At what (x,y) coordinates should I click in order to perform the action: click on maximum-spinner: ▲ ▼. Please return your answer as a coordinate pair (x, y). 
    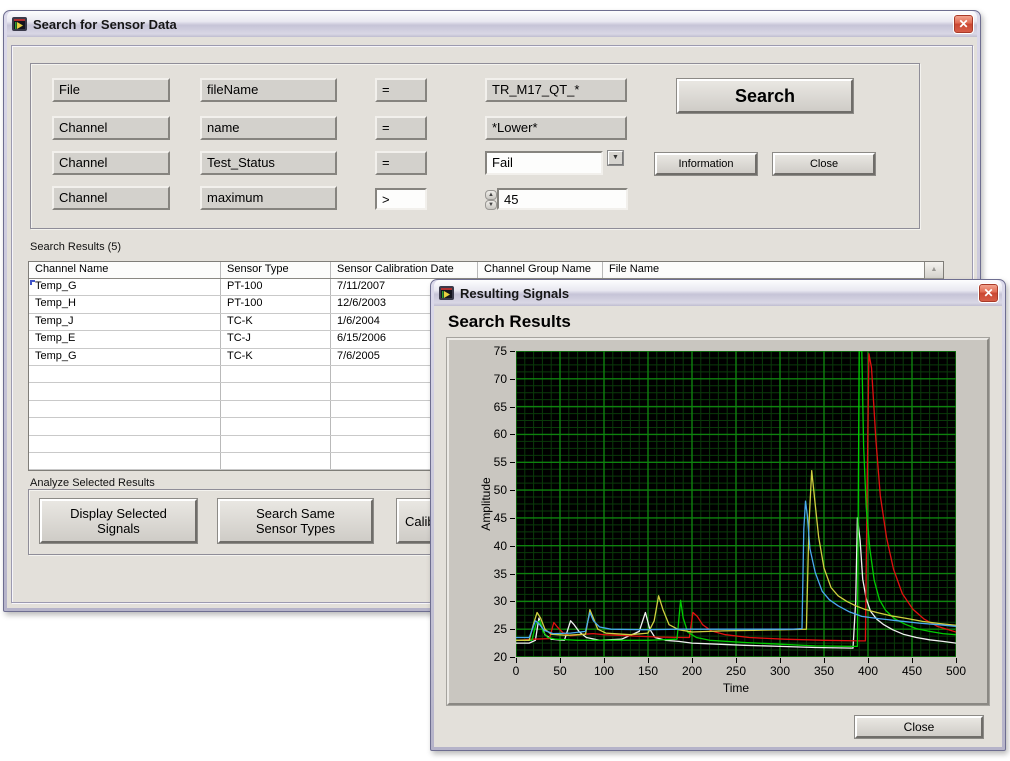
    Looking at the image, I should click on (491, 200).